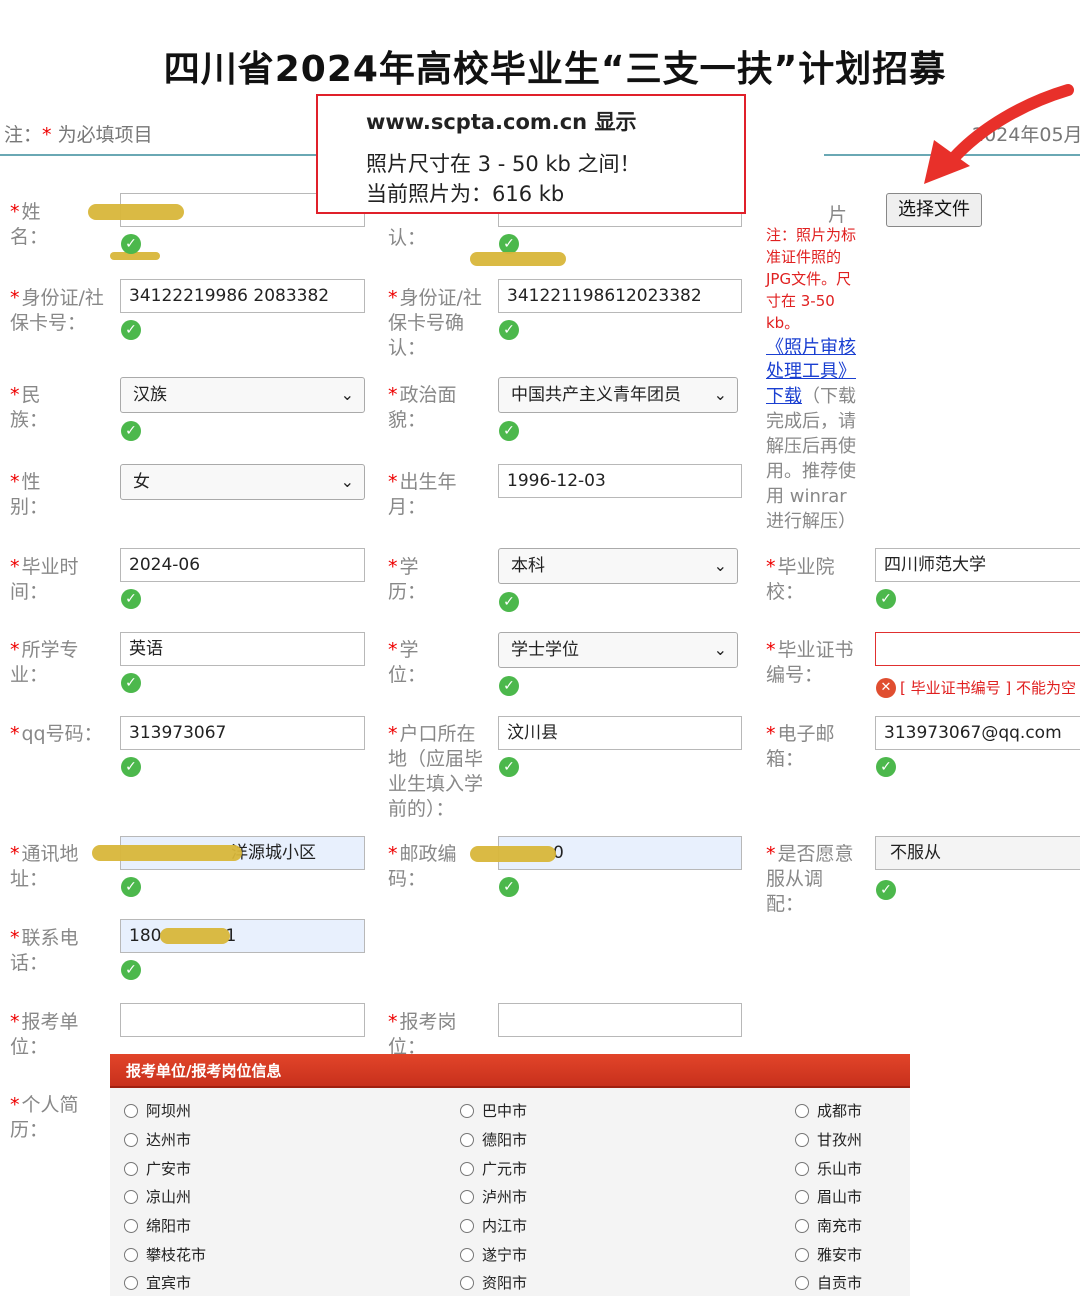 This screenshot has height=1296, width=1080. Describe the element at coordinates (493, 1168) in the screenshot. I see `region-option: 广元市` at that location.